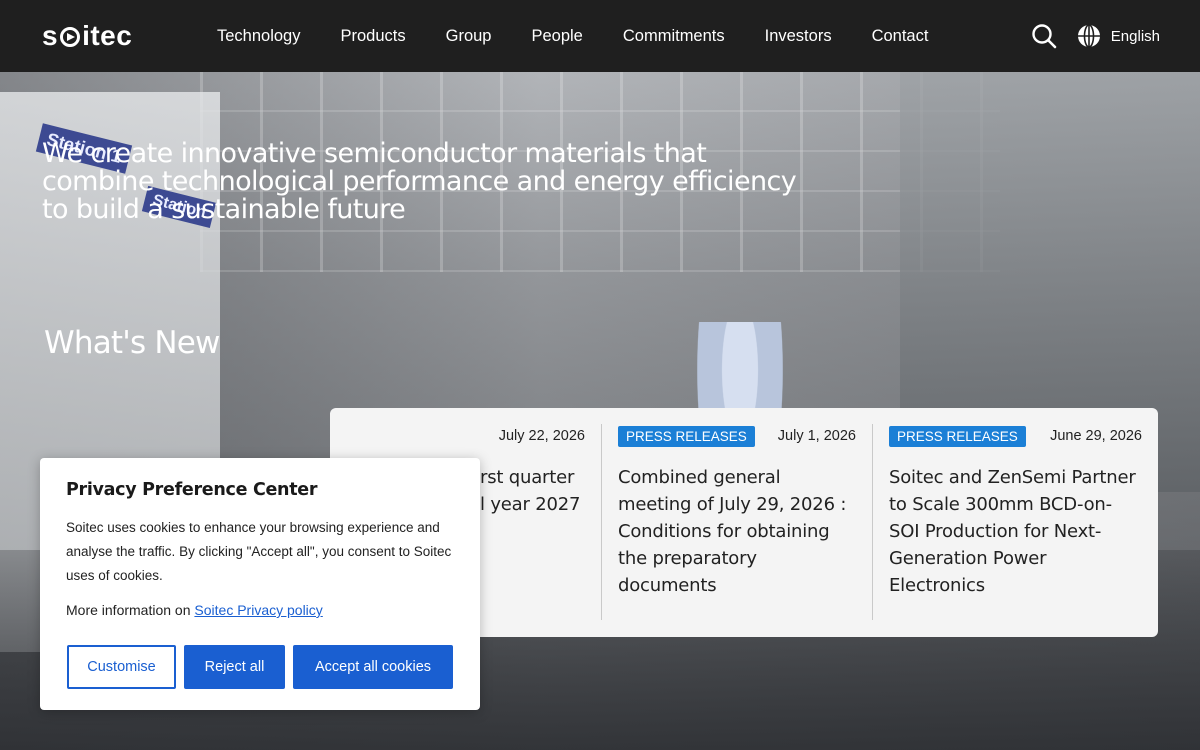  Describe the element at coordinates (541, 436) in the screenshot. I see `news-date: July 22, 2026` at that location.